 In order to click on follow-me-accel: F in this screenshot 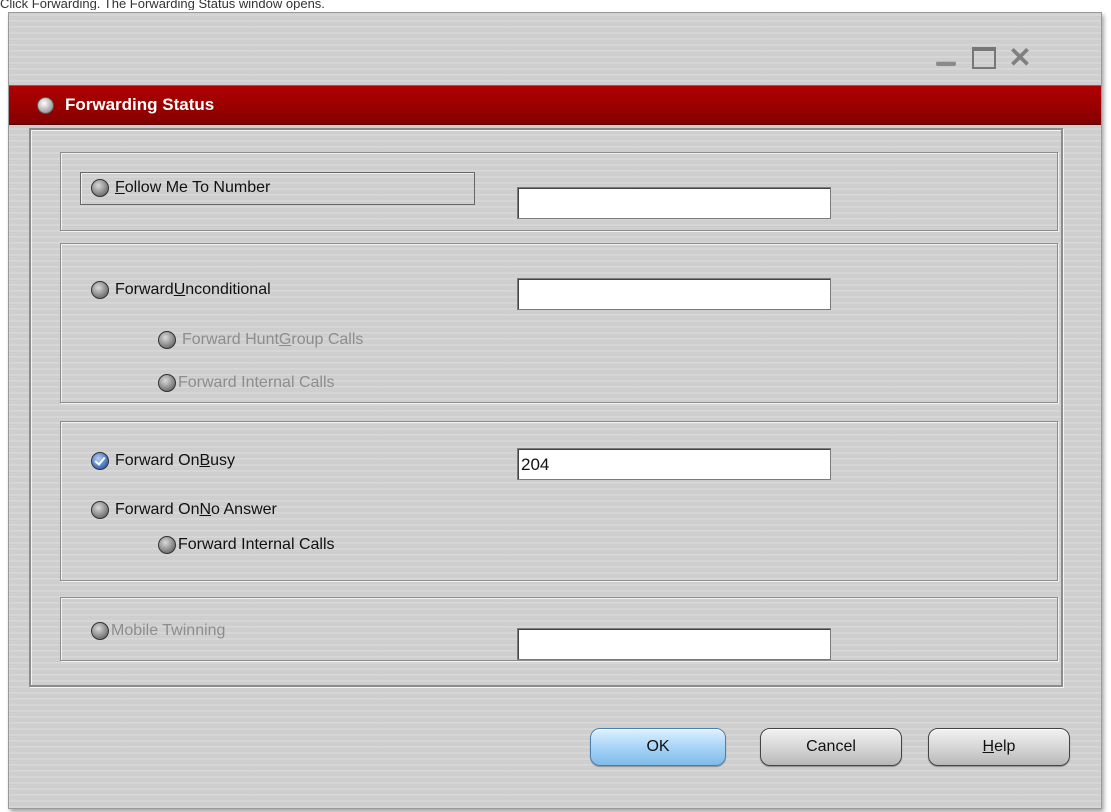, I will do `click(120, 187)`.